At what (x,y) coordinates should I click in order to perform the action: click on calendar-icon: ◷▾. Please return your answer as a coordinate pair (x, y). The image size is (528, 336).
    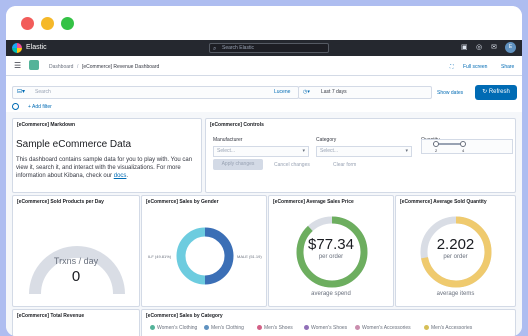
    Looking at the image, I should click on (306, 92).